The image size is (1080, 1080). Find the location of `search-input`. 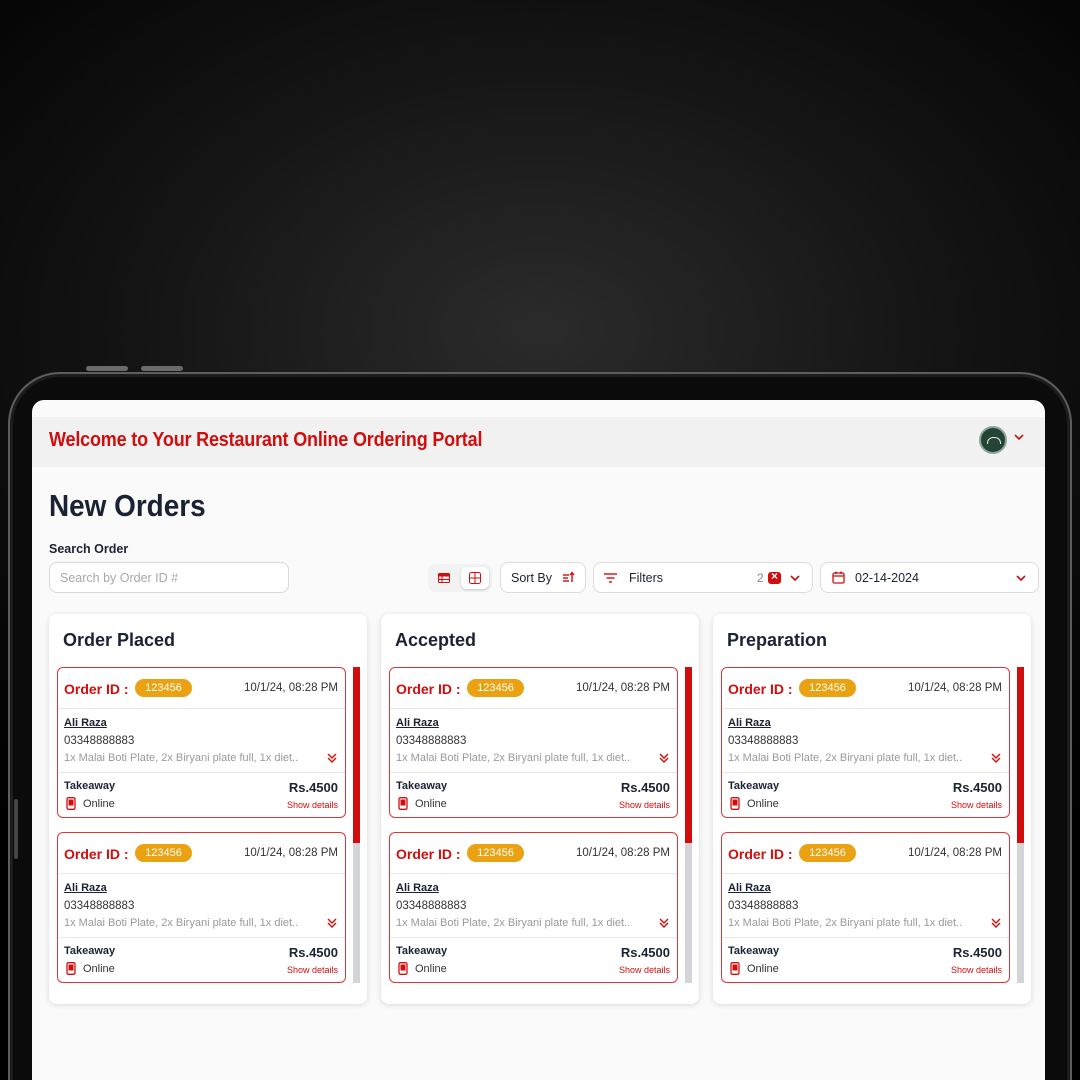

search-input is located at coordinates (169, 577).